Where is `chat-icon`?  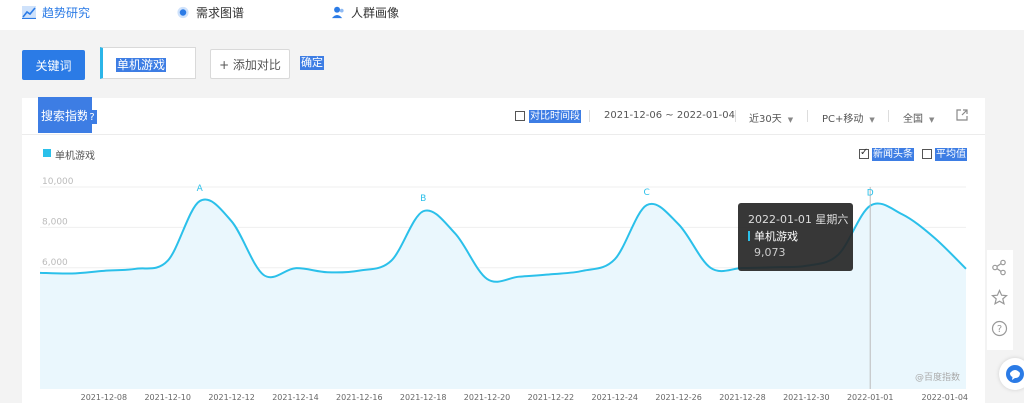 chat-icon is located at coordinates (1015, 374).